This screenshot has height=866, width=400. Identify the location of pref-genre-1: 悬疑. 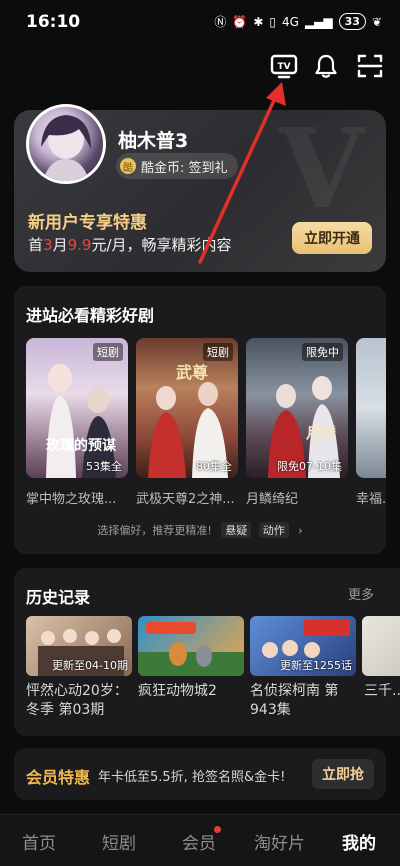
(236, 530).